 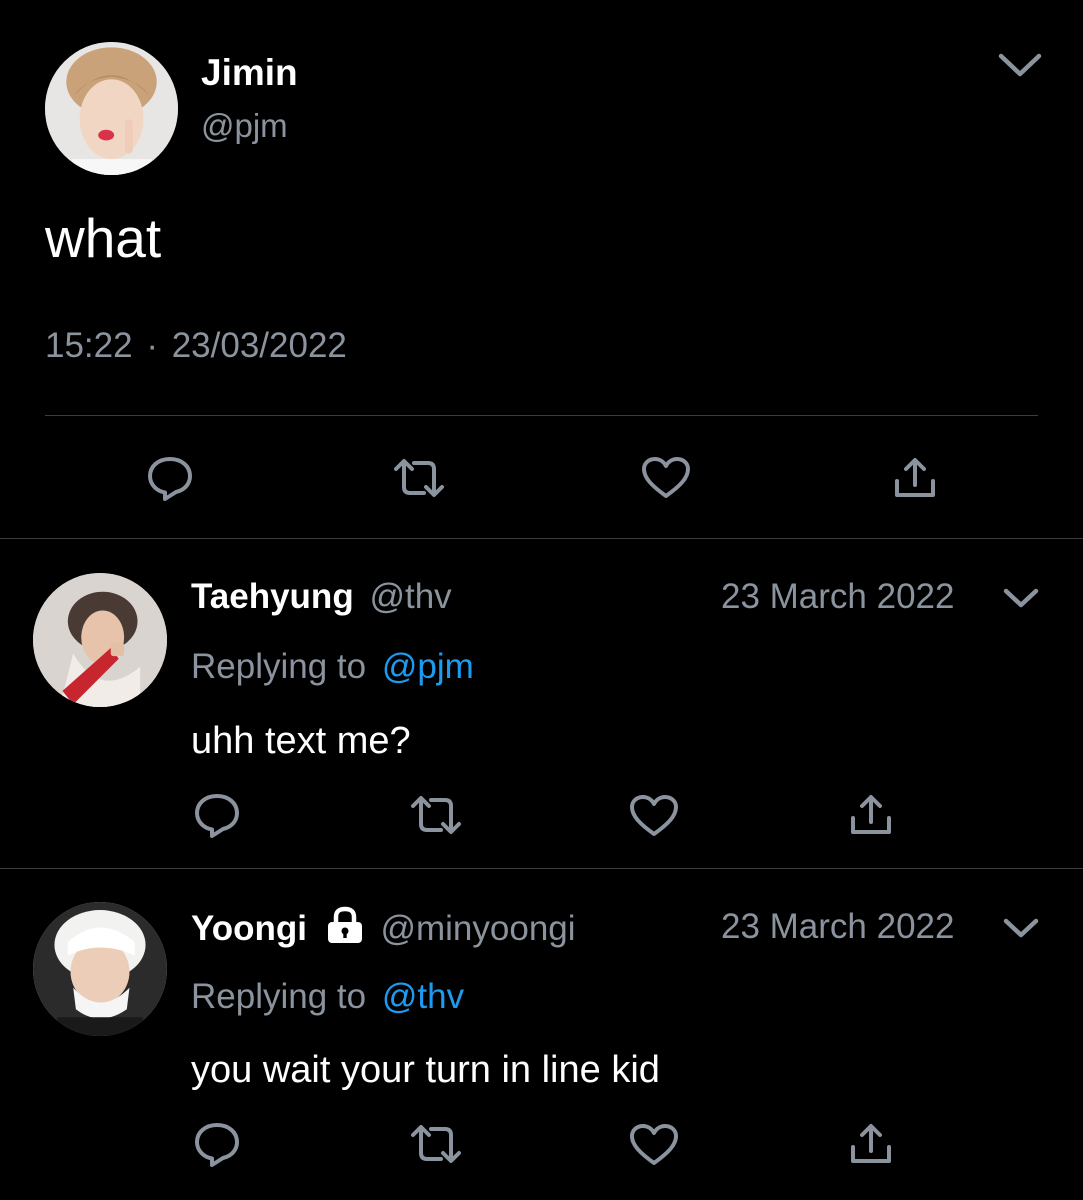 What do you see at coordinates (301, 741) in the screenshot?
I see `reply-text: uhh text me?` at bounding box center [301, 741].